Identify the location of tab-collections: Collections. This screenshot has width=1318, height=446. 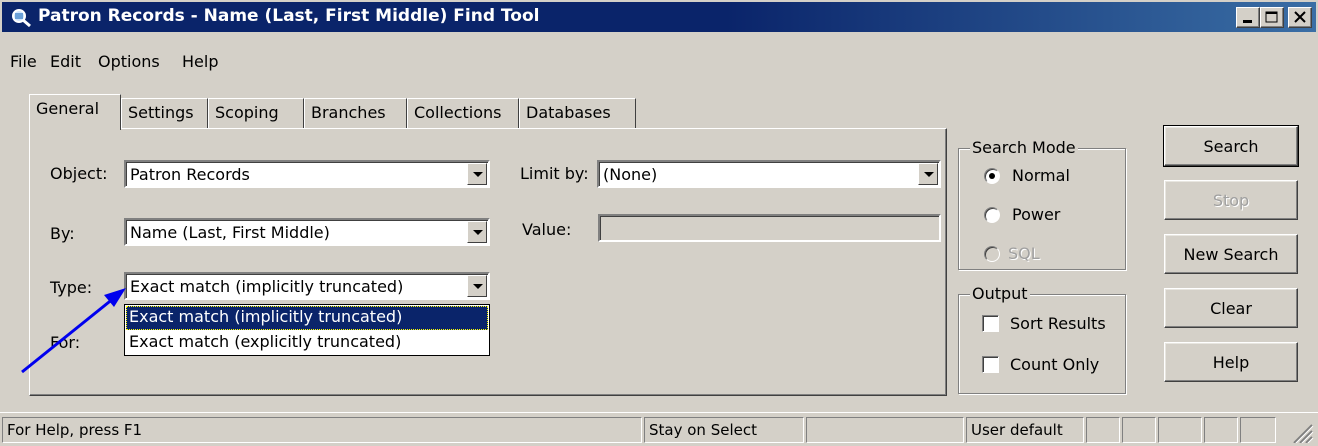
(463, 113).